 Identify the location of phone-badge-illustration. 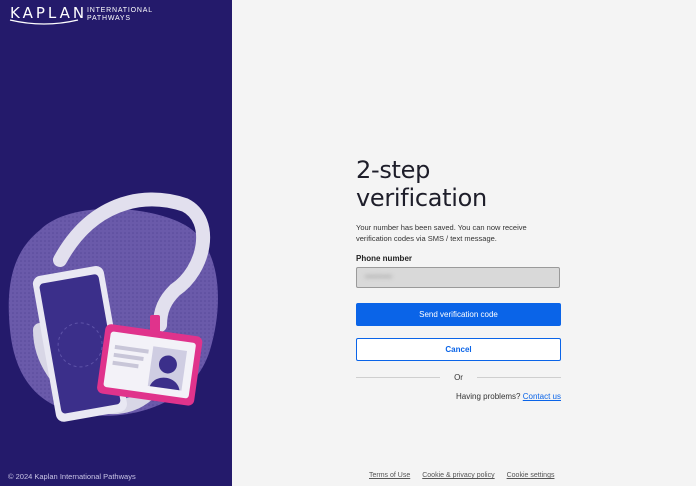
(113, 307).